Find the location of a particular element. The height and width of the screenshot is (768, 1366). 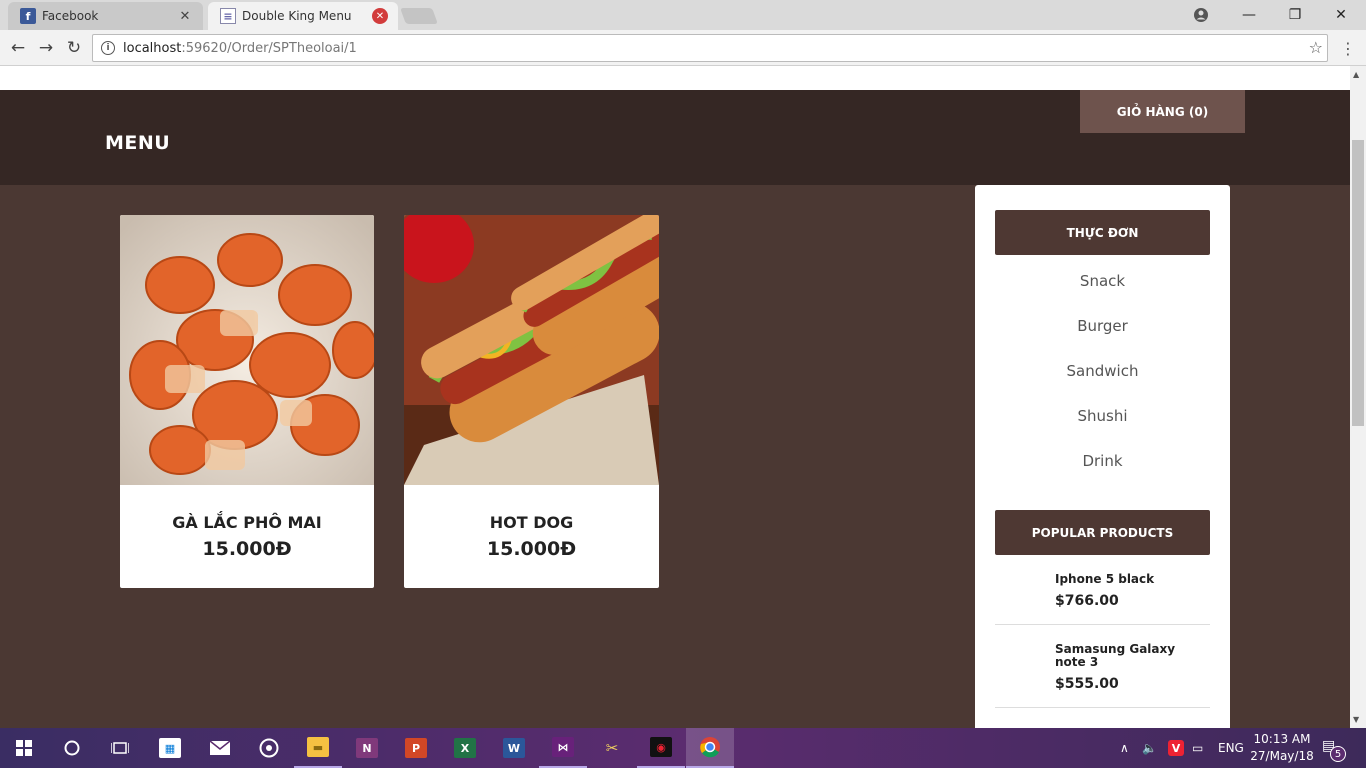

excel-icon: X is located at coordinates (465, 748).